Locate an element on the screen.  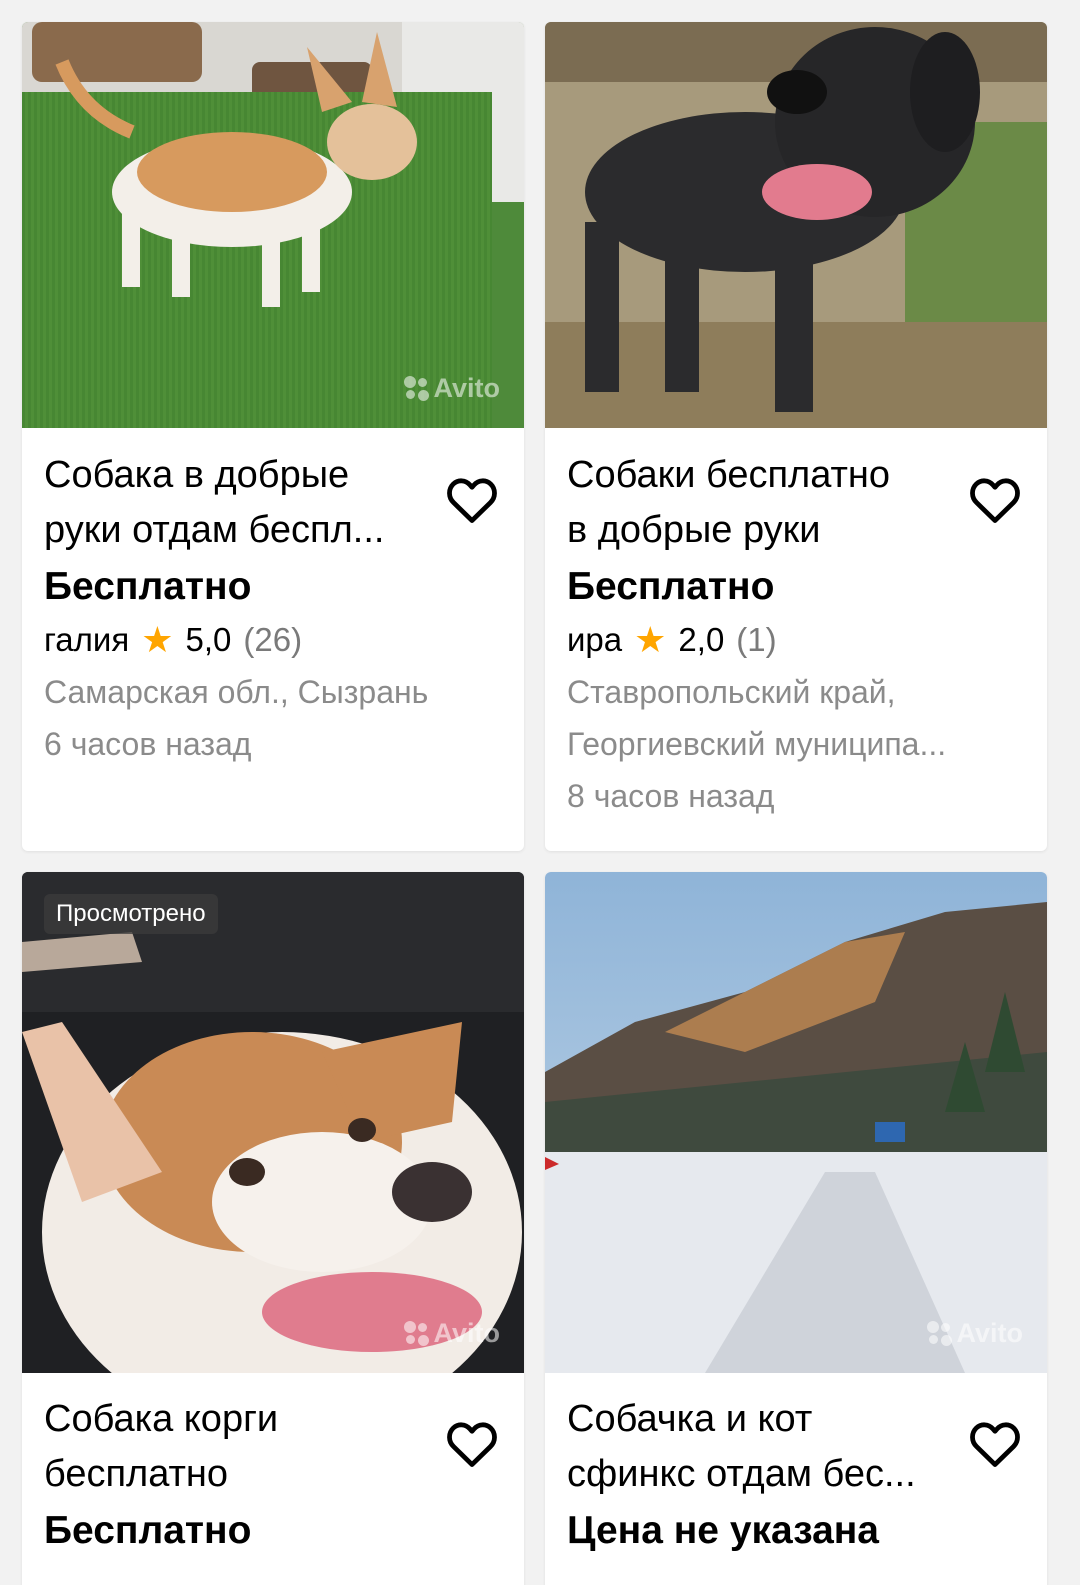
listing-title: Собаки бесплатно в добрые руки is located at coordinates (762, 503).